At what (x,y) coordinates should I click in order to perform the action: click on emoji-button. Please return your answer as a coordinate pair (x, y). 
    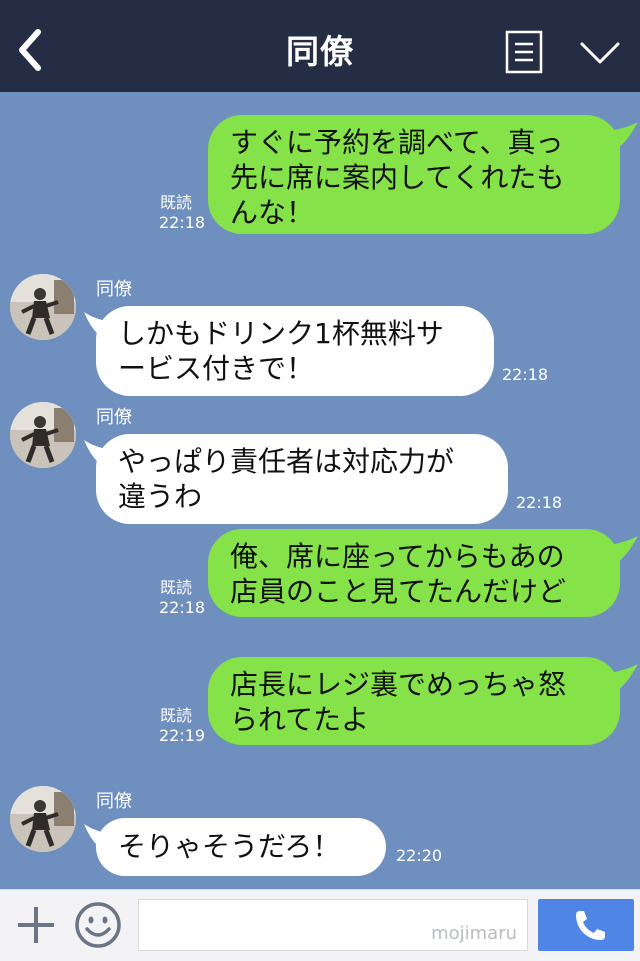
    Looking at the image, I should click on (98, 925).